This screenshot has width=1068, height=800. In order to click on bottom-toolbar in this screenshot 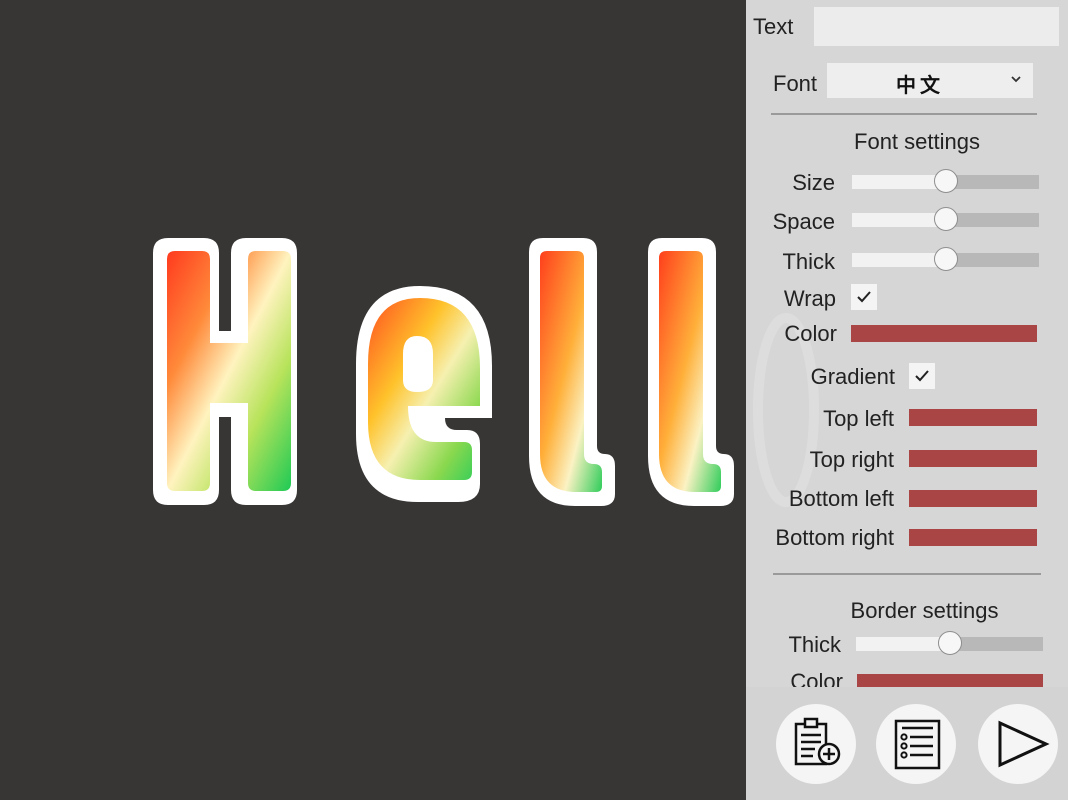, I will do `click(907, 743)`.